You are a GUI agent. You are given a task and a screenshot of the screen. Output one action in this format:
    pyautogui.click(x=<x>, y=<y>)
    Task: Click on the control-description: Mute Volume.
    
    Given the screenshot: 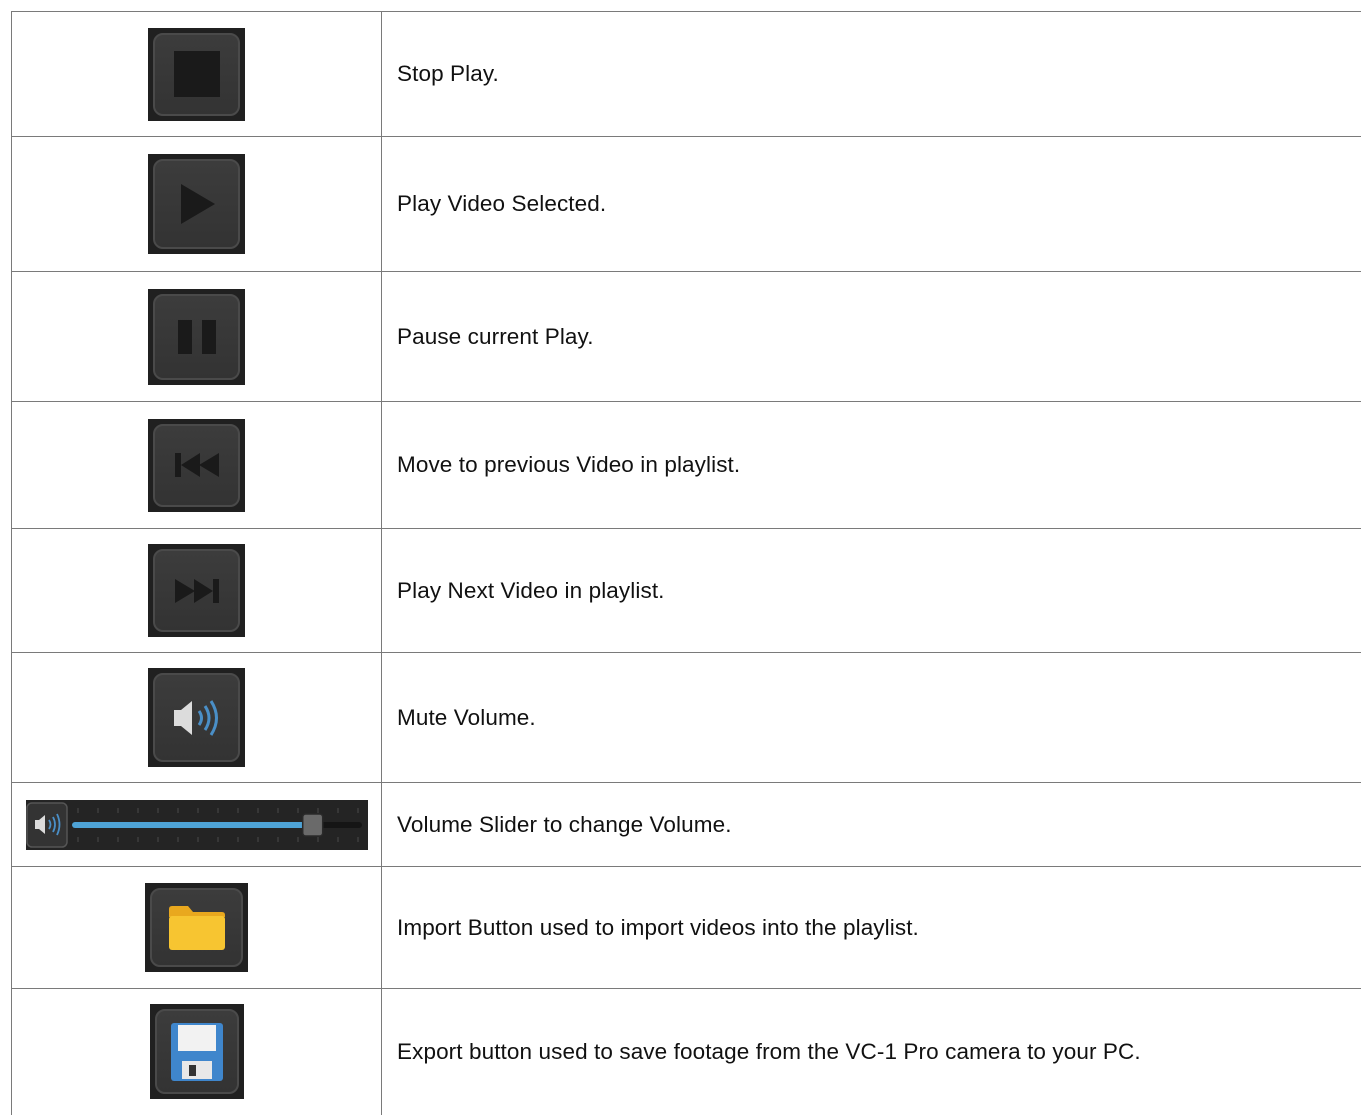 What is the action you would take?
    pyautogui.click(x=466, y=717)
    